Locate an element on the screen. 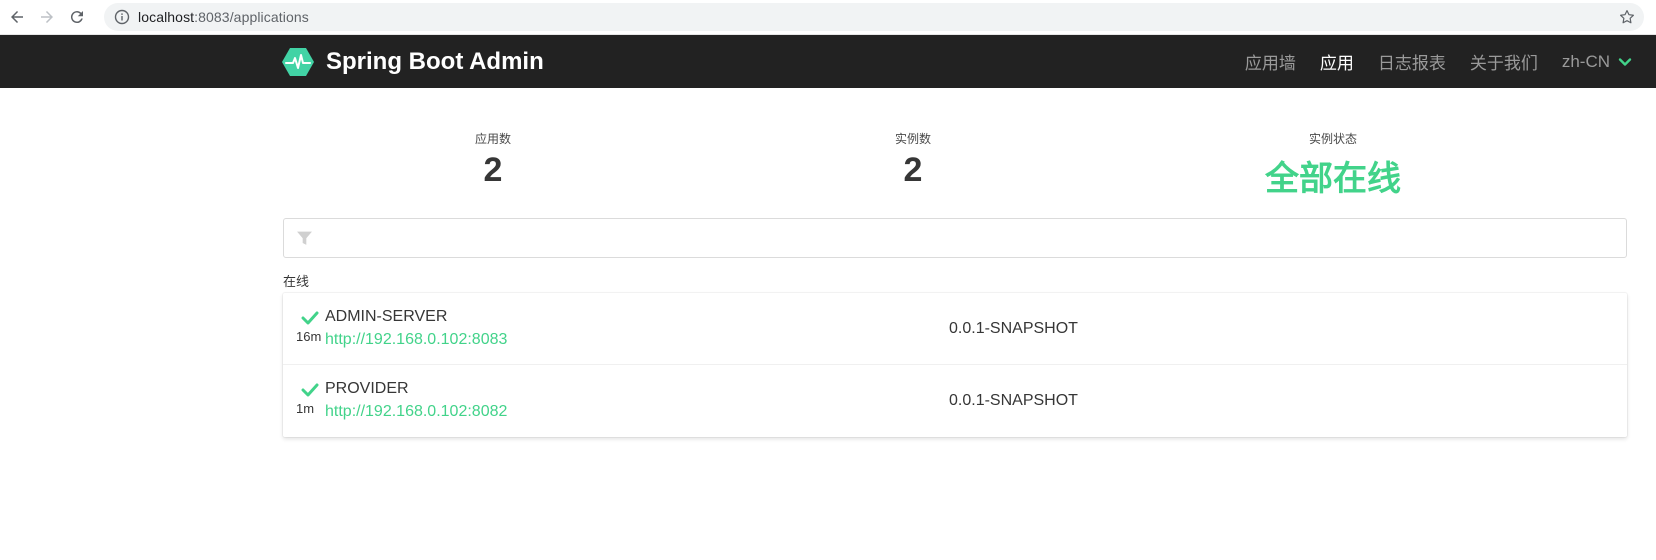 The image size is (1656, 560). group-label-online: 在线 is located at coordinates (296, 281).